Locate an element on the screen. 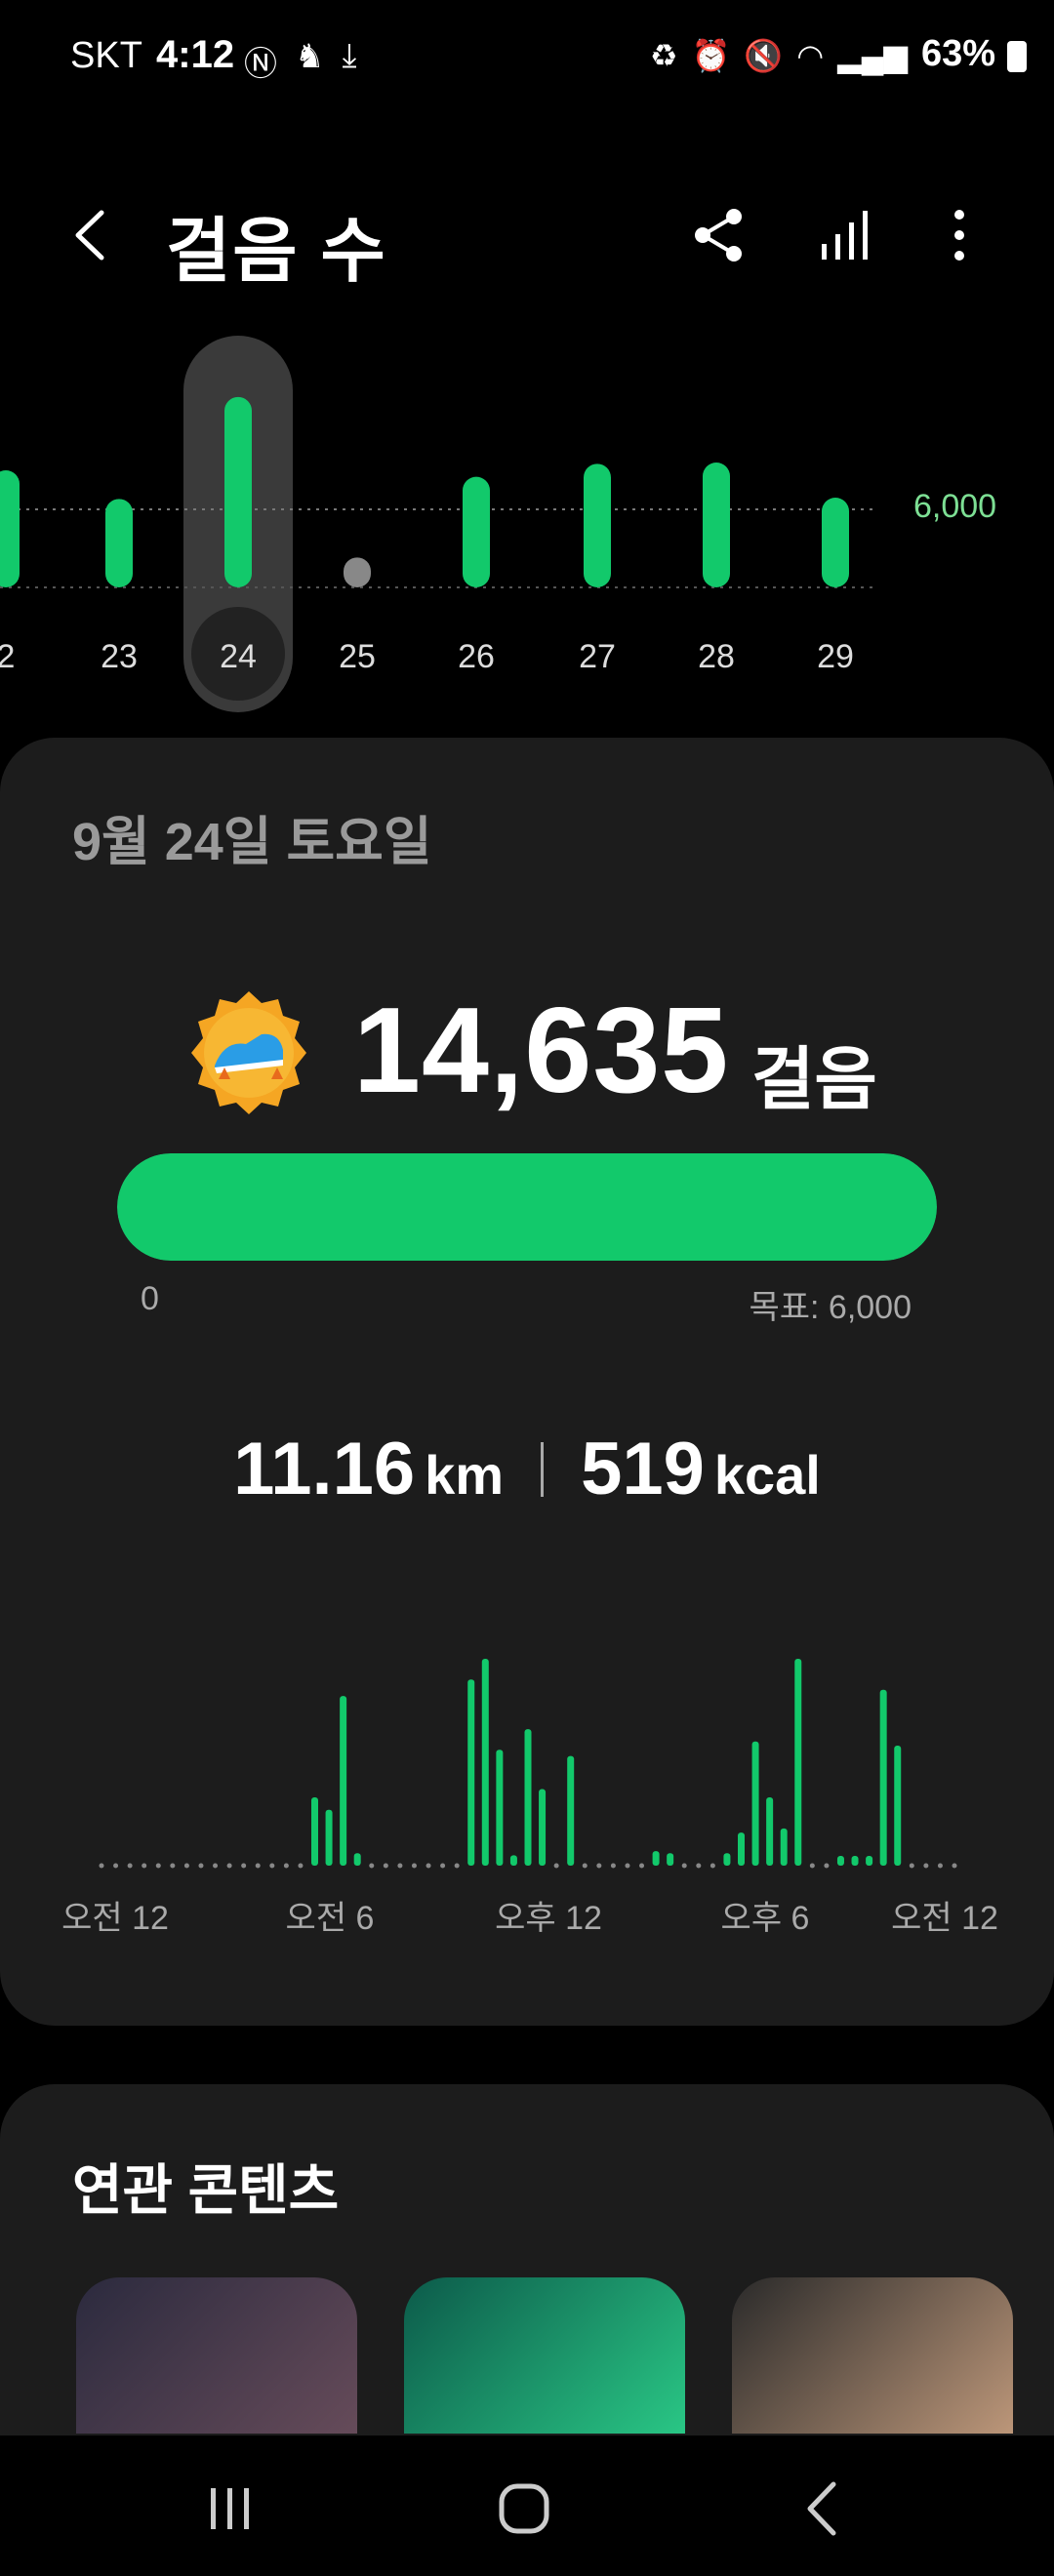 This screenshot has height=2576, width=1054. distance-unit: km is located at coordinates (465, 1475).